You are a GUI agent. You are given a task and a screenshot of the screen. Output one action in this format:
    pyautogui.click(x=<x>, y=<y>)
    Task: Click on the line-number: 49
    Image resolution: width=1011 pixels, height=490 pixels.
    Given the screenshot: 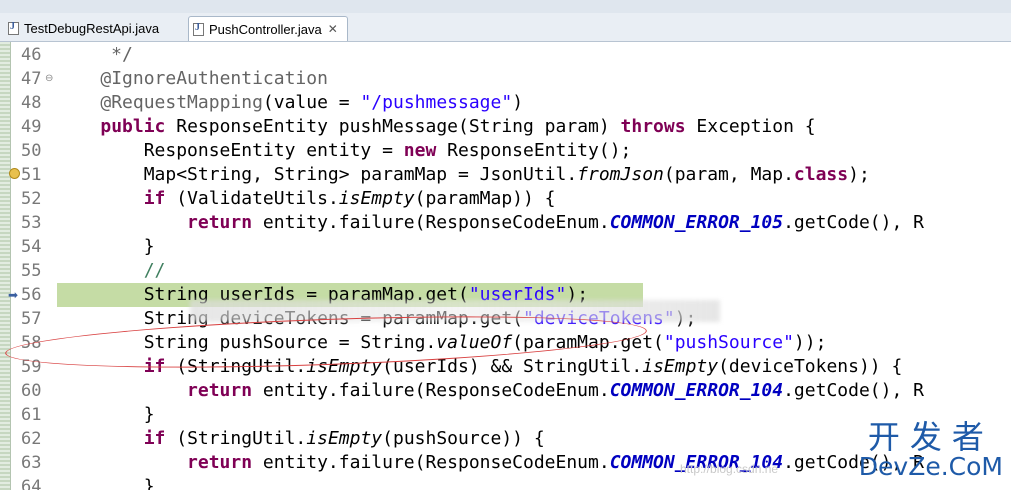 What is the action you would take?
    pyautogui.click(x=31, y=127)
    